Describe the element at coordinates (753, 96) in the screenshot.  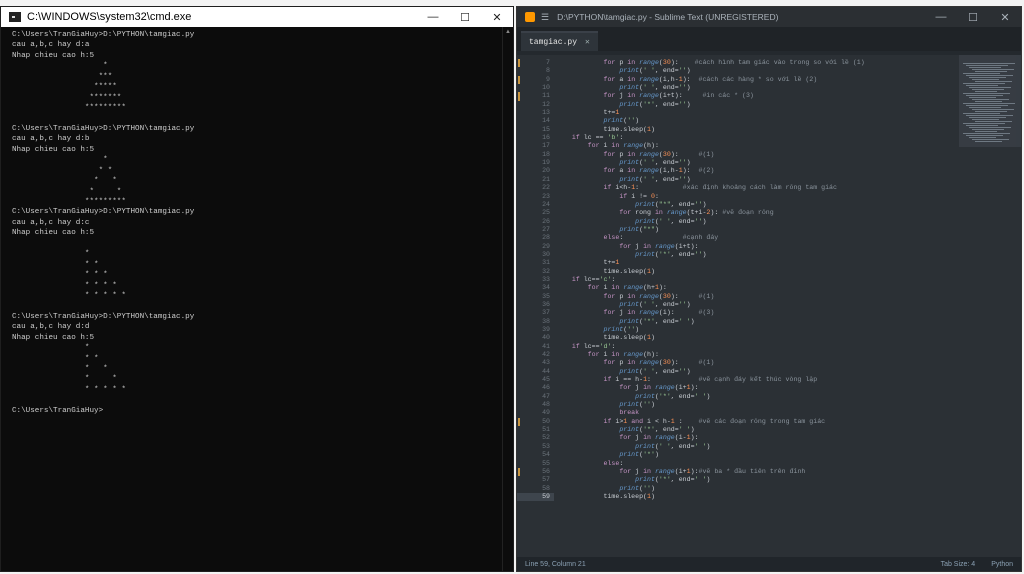
I see `code-line: for j in range(i+t): #in các * (3)` at that location.